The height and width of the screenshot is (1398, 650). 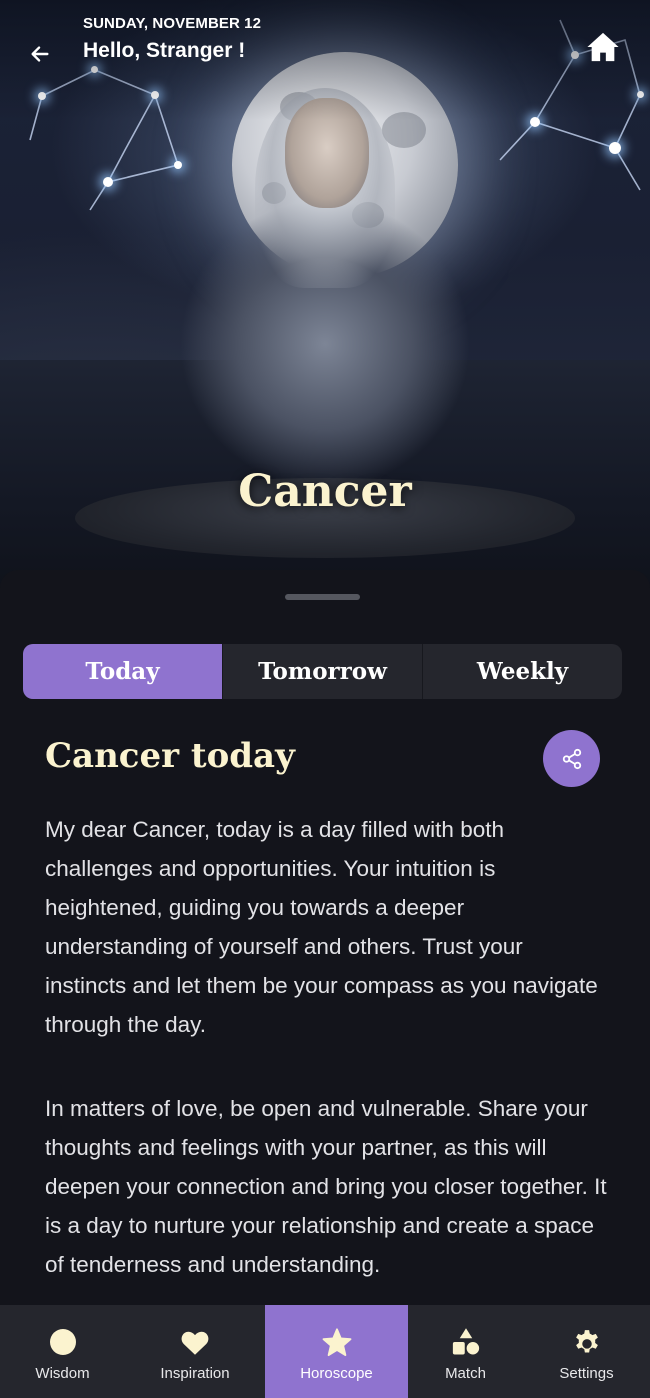 I want to click on nav-settings: Settings, so click(x=586, y=1351).